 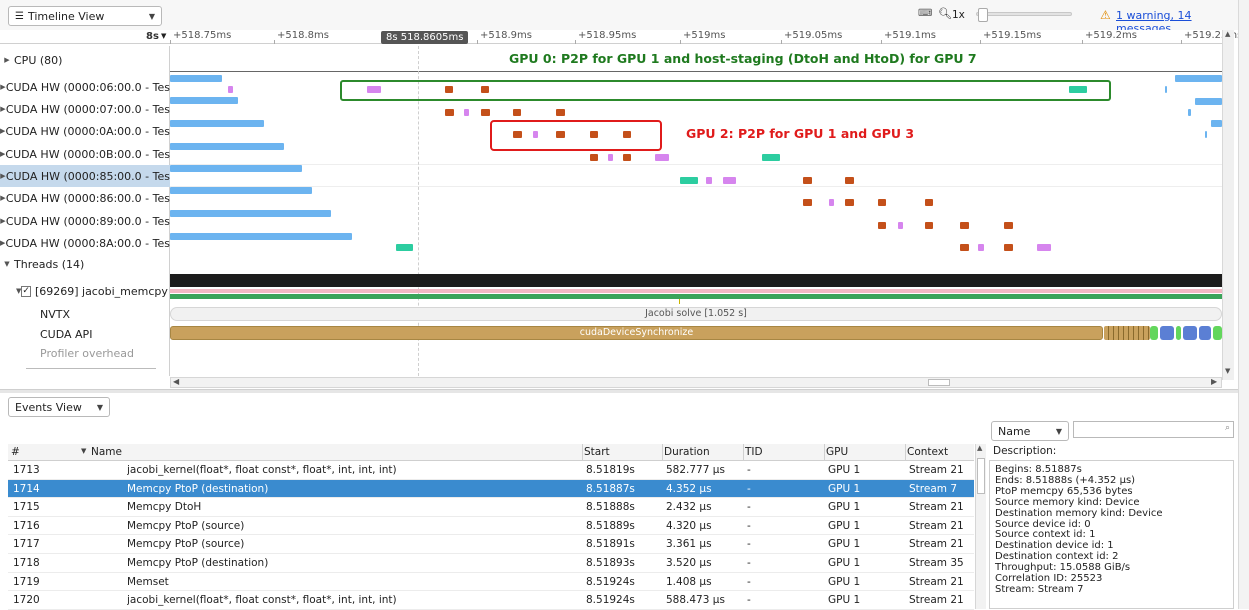 I want to click on tree-row-cuda-85: ▶CUDA HW (0000:85:00.0 - Tes, so click(x=85, y=176).